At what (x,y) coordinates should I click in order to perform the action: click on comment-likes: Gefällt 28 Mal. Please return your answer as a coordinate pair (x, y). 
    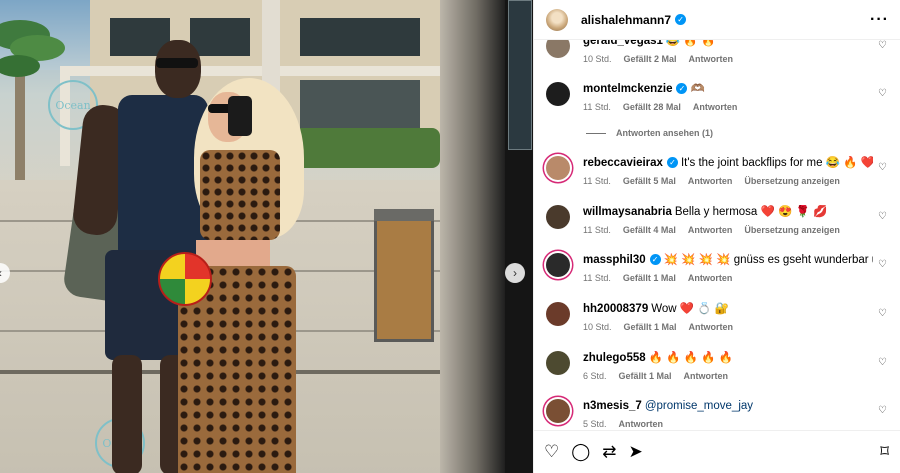
    Looking at the image, I should click on (652, 107).